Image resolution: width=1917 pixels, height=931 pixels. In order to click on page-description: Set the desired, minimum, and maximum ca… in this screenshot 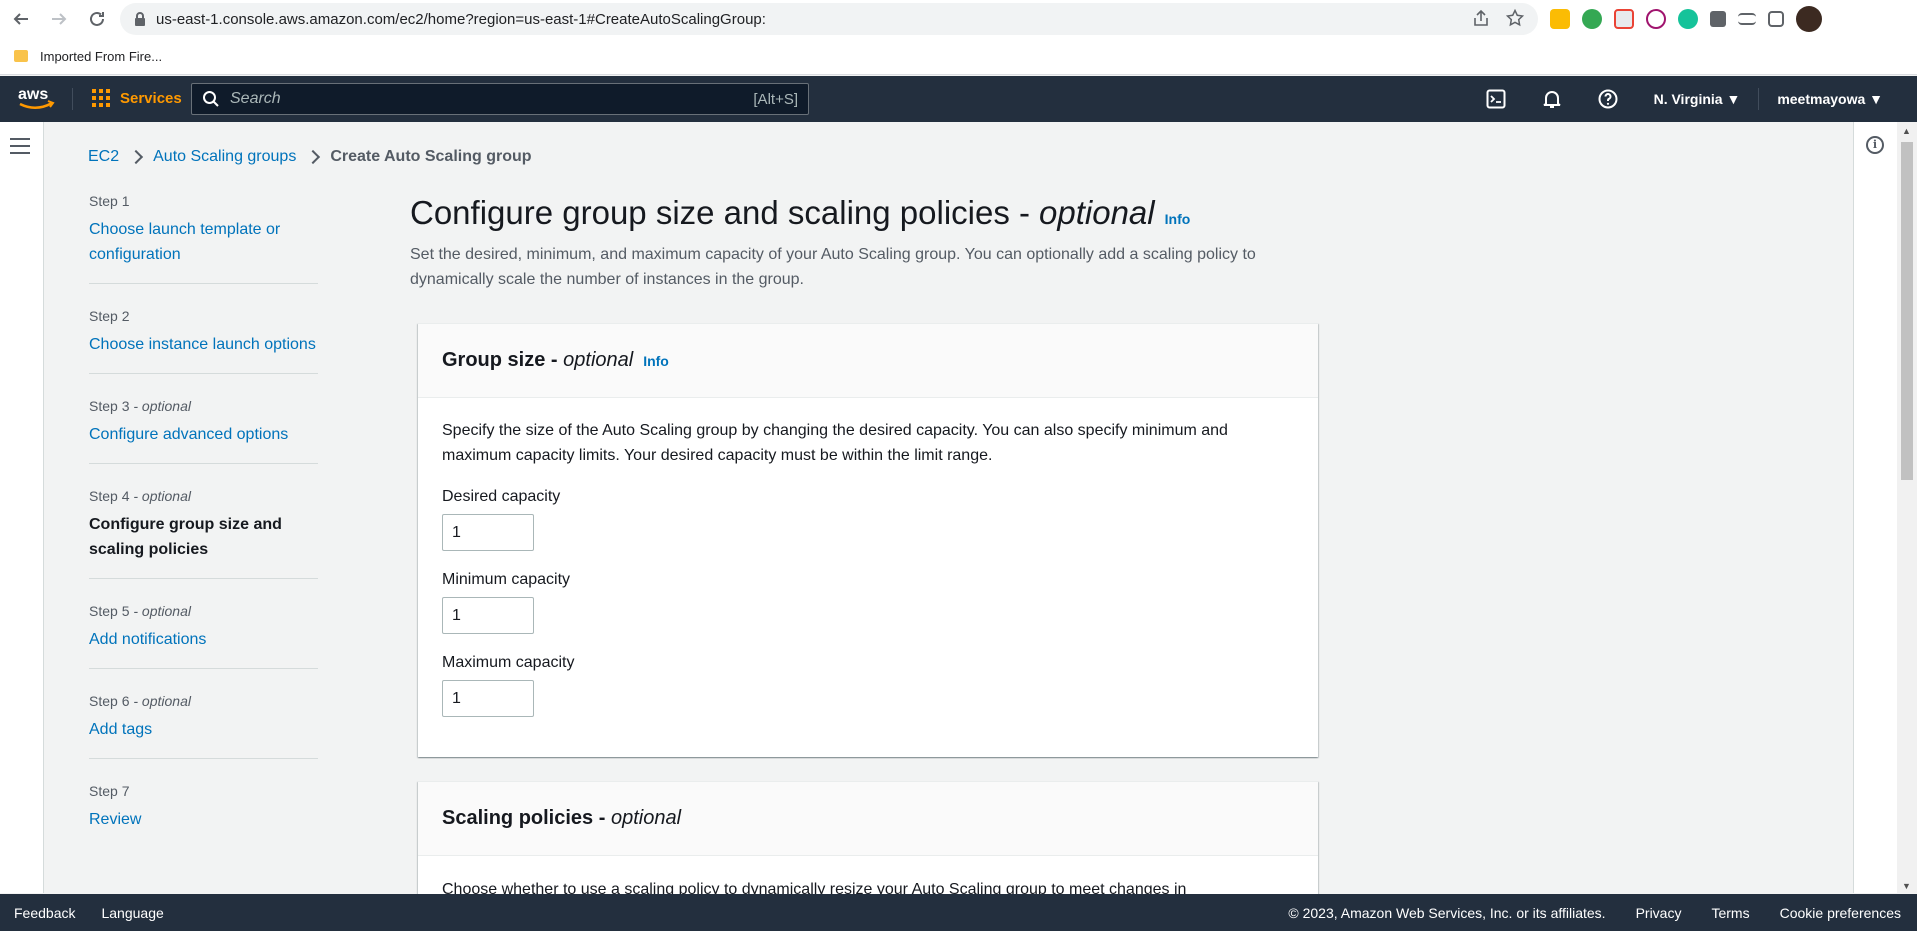, I will do `click(833, 267)`.